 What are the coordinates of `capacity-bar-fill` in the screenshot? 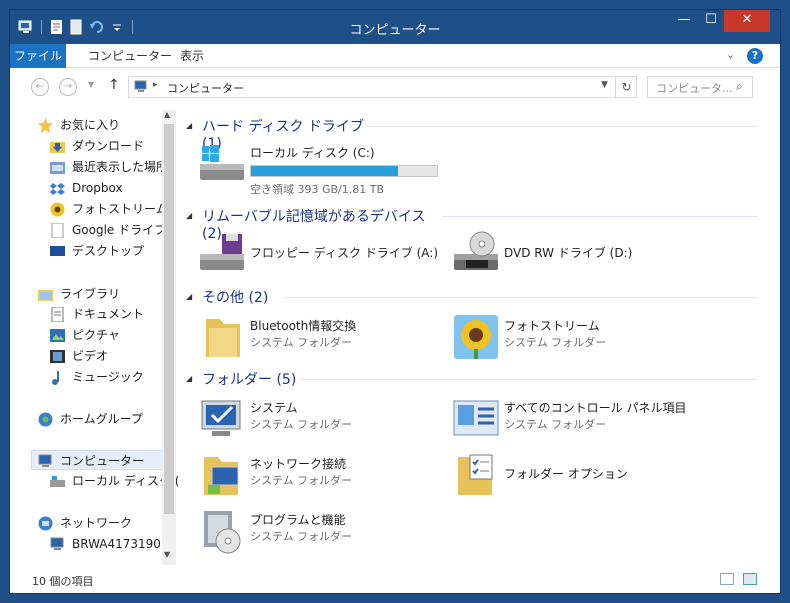 It's located at (324, 171).